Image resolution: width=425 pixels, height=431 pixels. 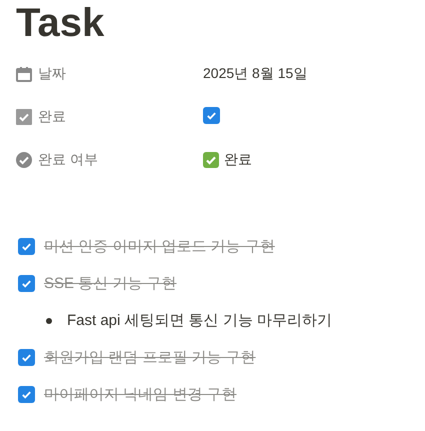 What do you see at coordinates (68, 159) in the screenshot?
I see `property-label: 완료 여부` at bounding box center [68, 159].